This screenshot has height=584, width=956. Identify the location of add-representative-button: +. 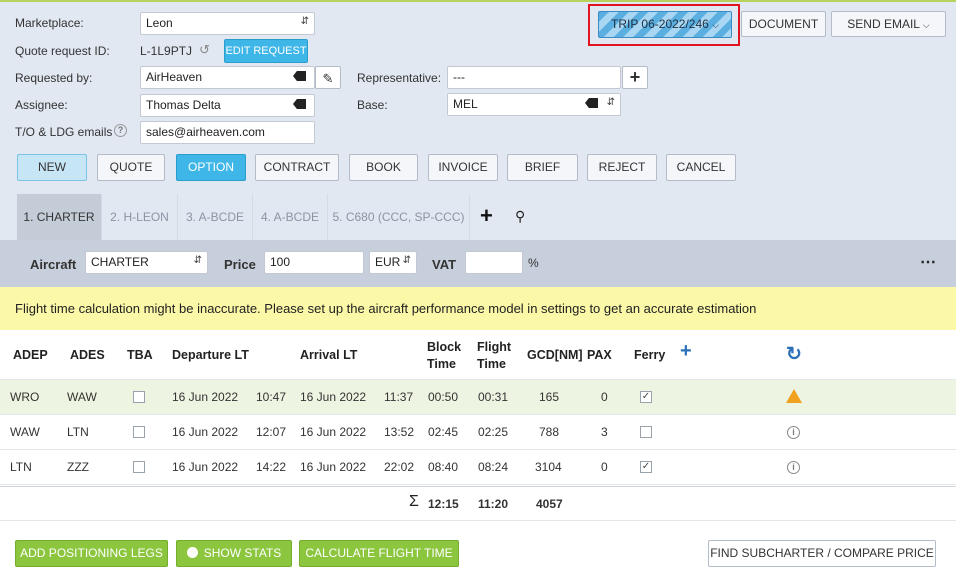
(635, 77).